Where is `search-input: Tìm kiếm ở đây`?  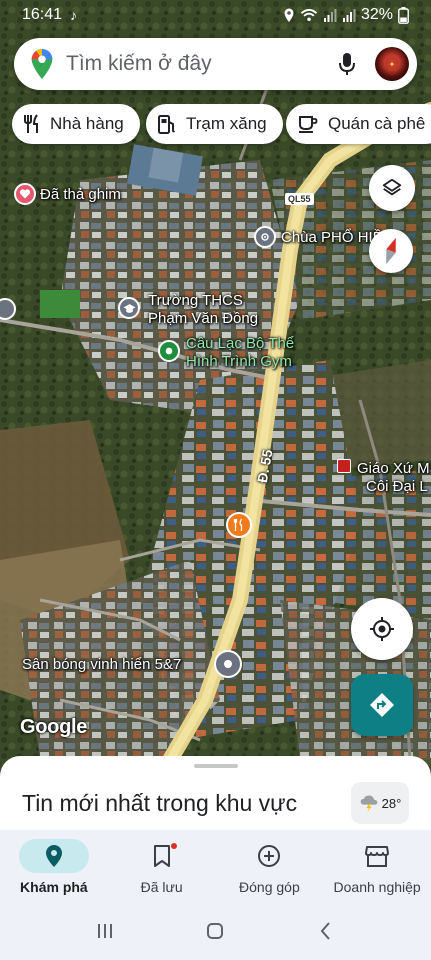 search-input: Tìm kiếm ở đây is located at coordinates (199, 64).